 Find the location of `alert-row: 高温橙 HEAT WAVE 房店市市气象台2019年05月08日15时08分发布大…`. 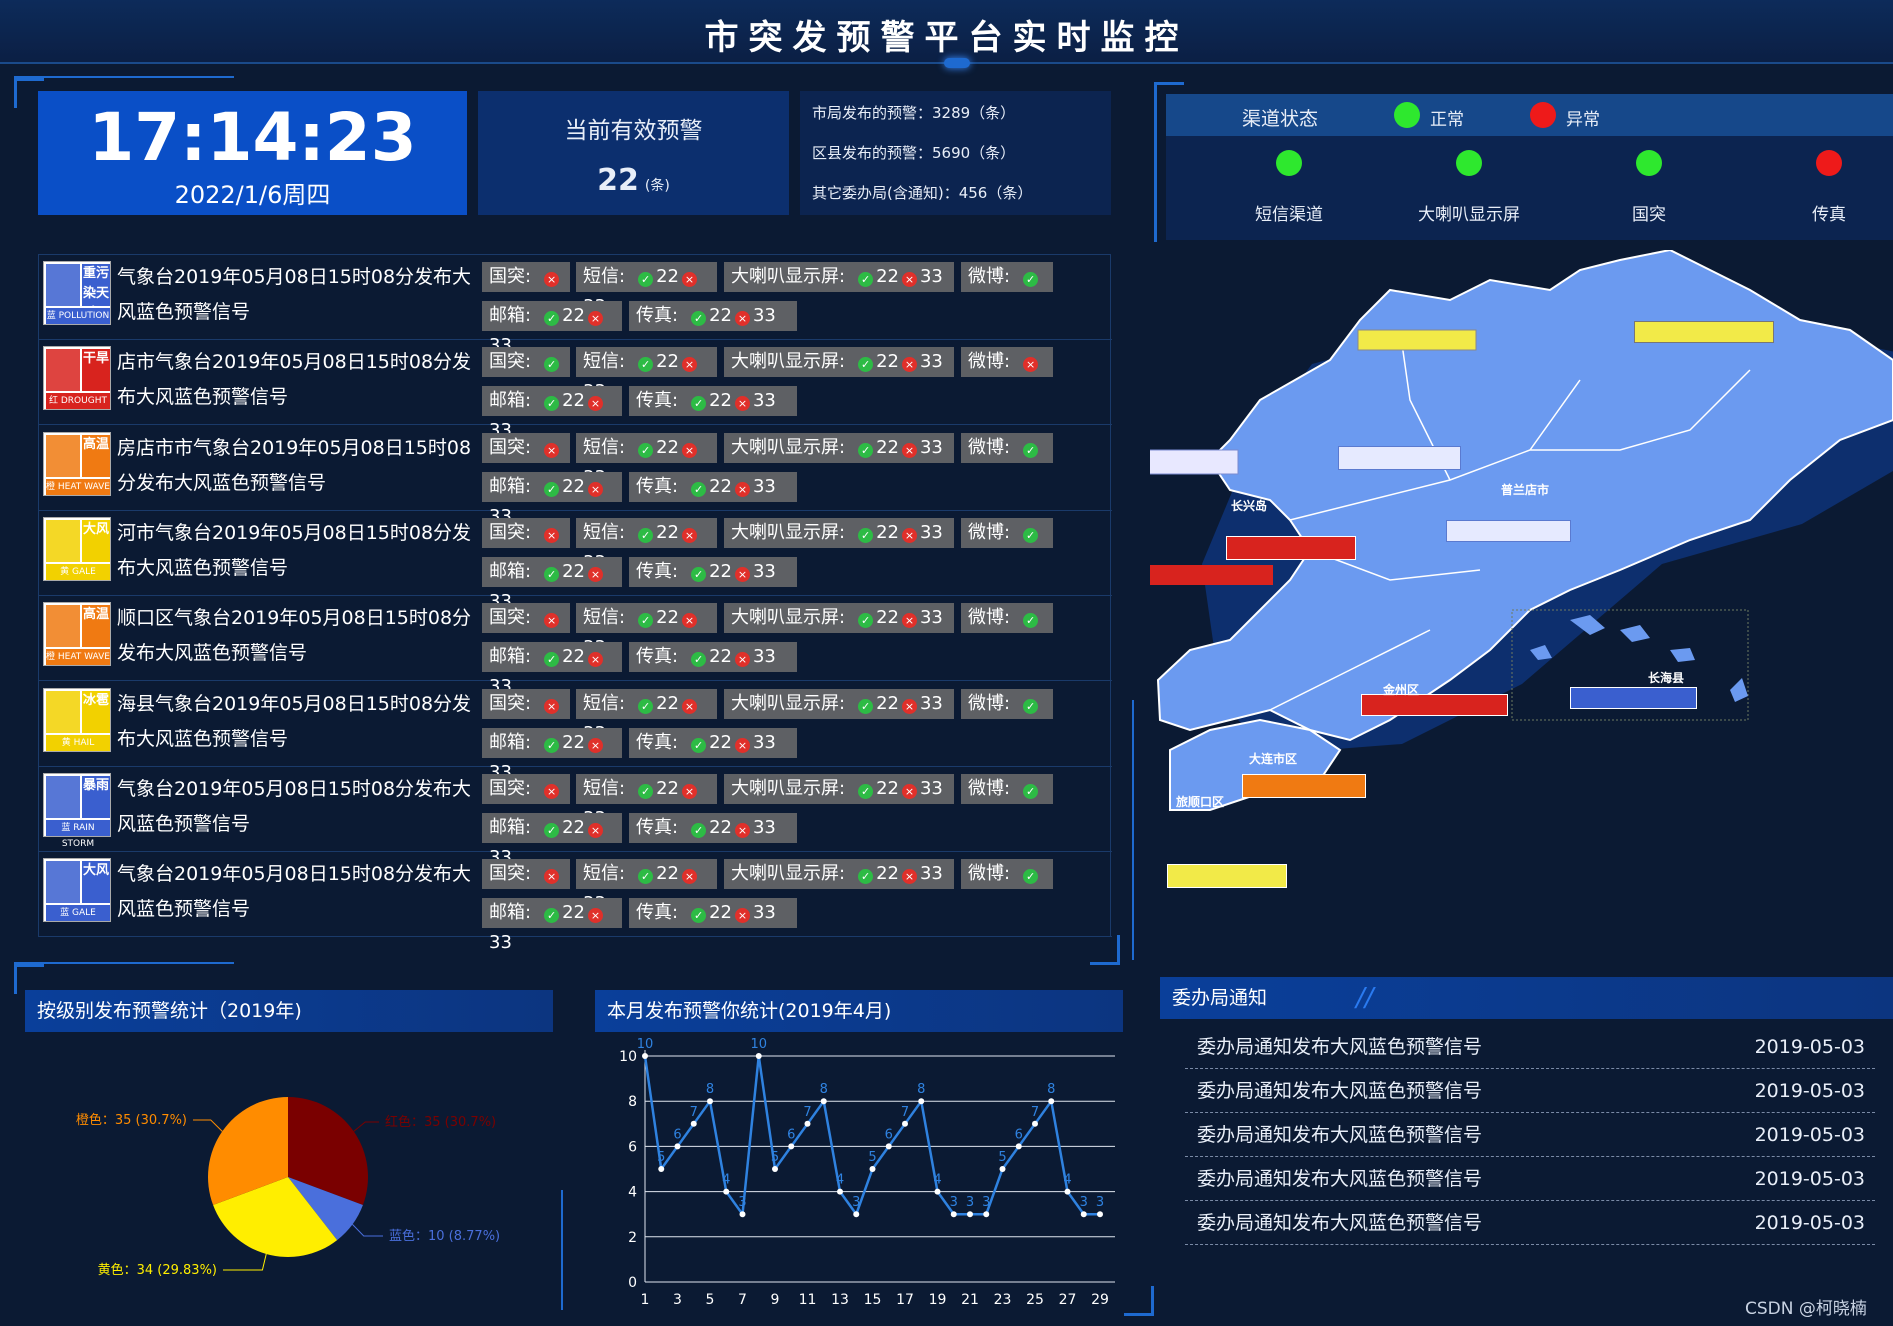

alert-row: 高温橙 HEAT WAVE 房店市市气象台2019年05月08日15时08分发布大… is located at coordinates (575, 476).